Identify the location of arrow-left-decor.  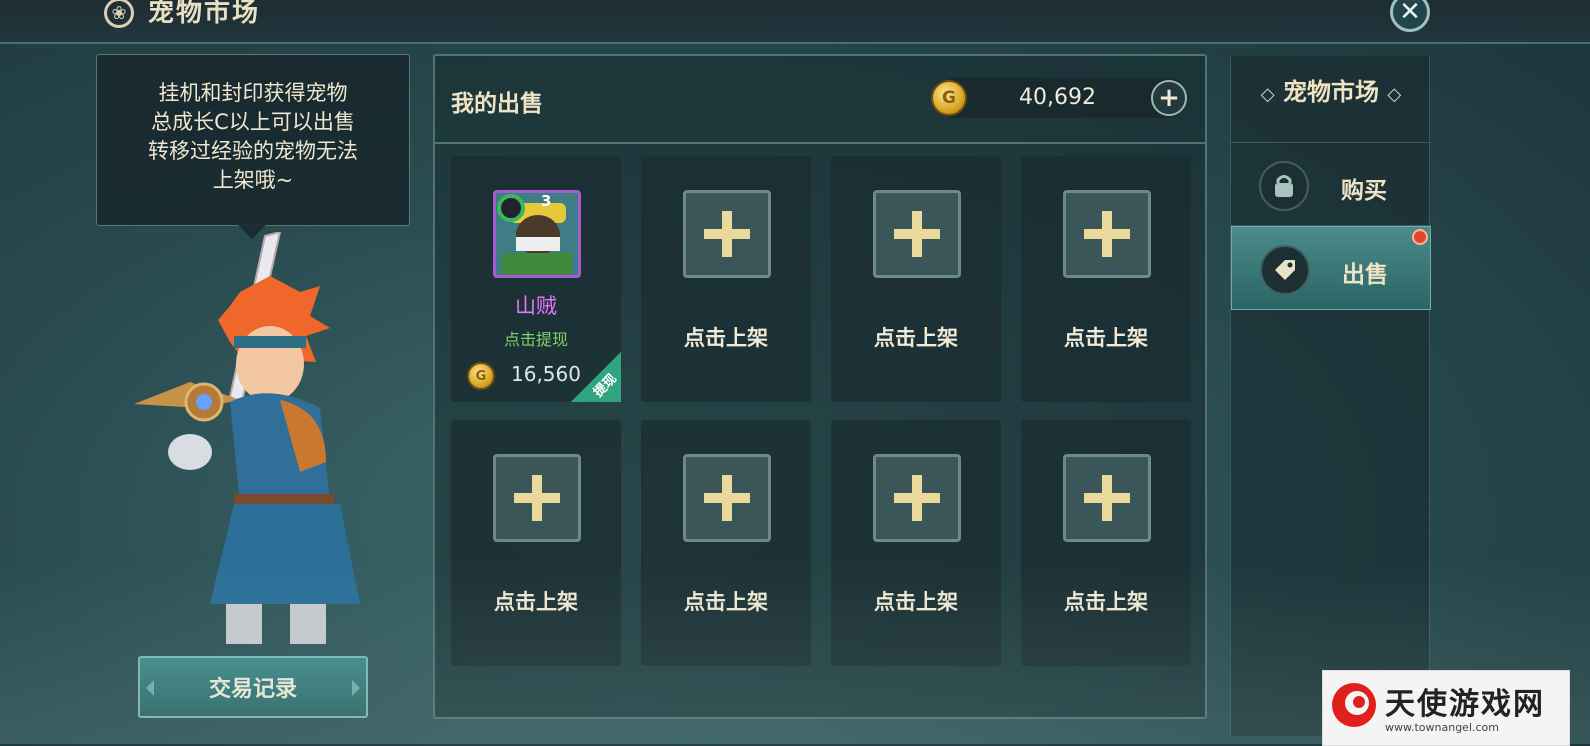
(150, 688).